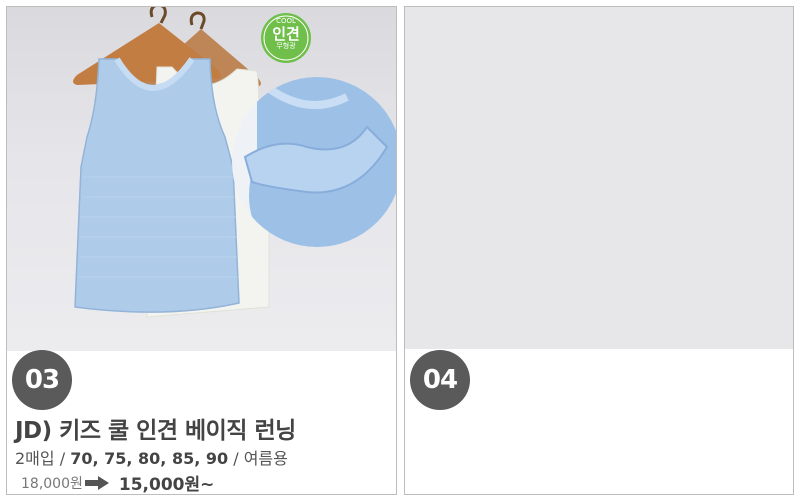  I want to click on cool-badge-main: 인견, so click(286, 34).